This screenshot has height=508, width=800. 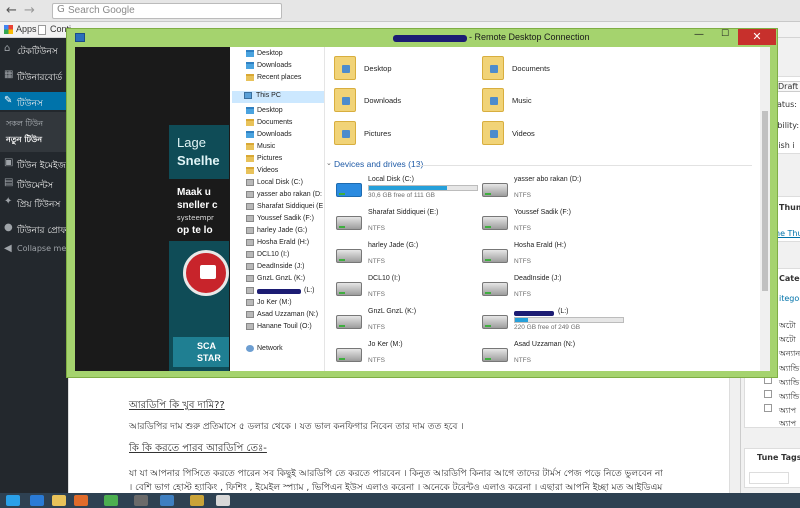 I want to click on submenu-all-tunes: সকল টিউন, so click(x=24, y=124).